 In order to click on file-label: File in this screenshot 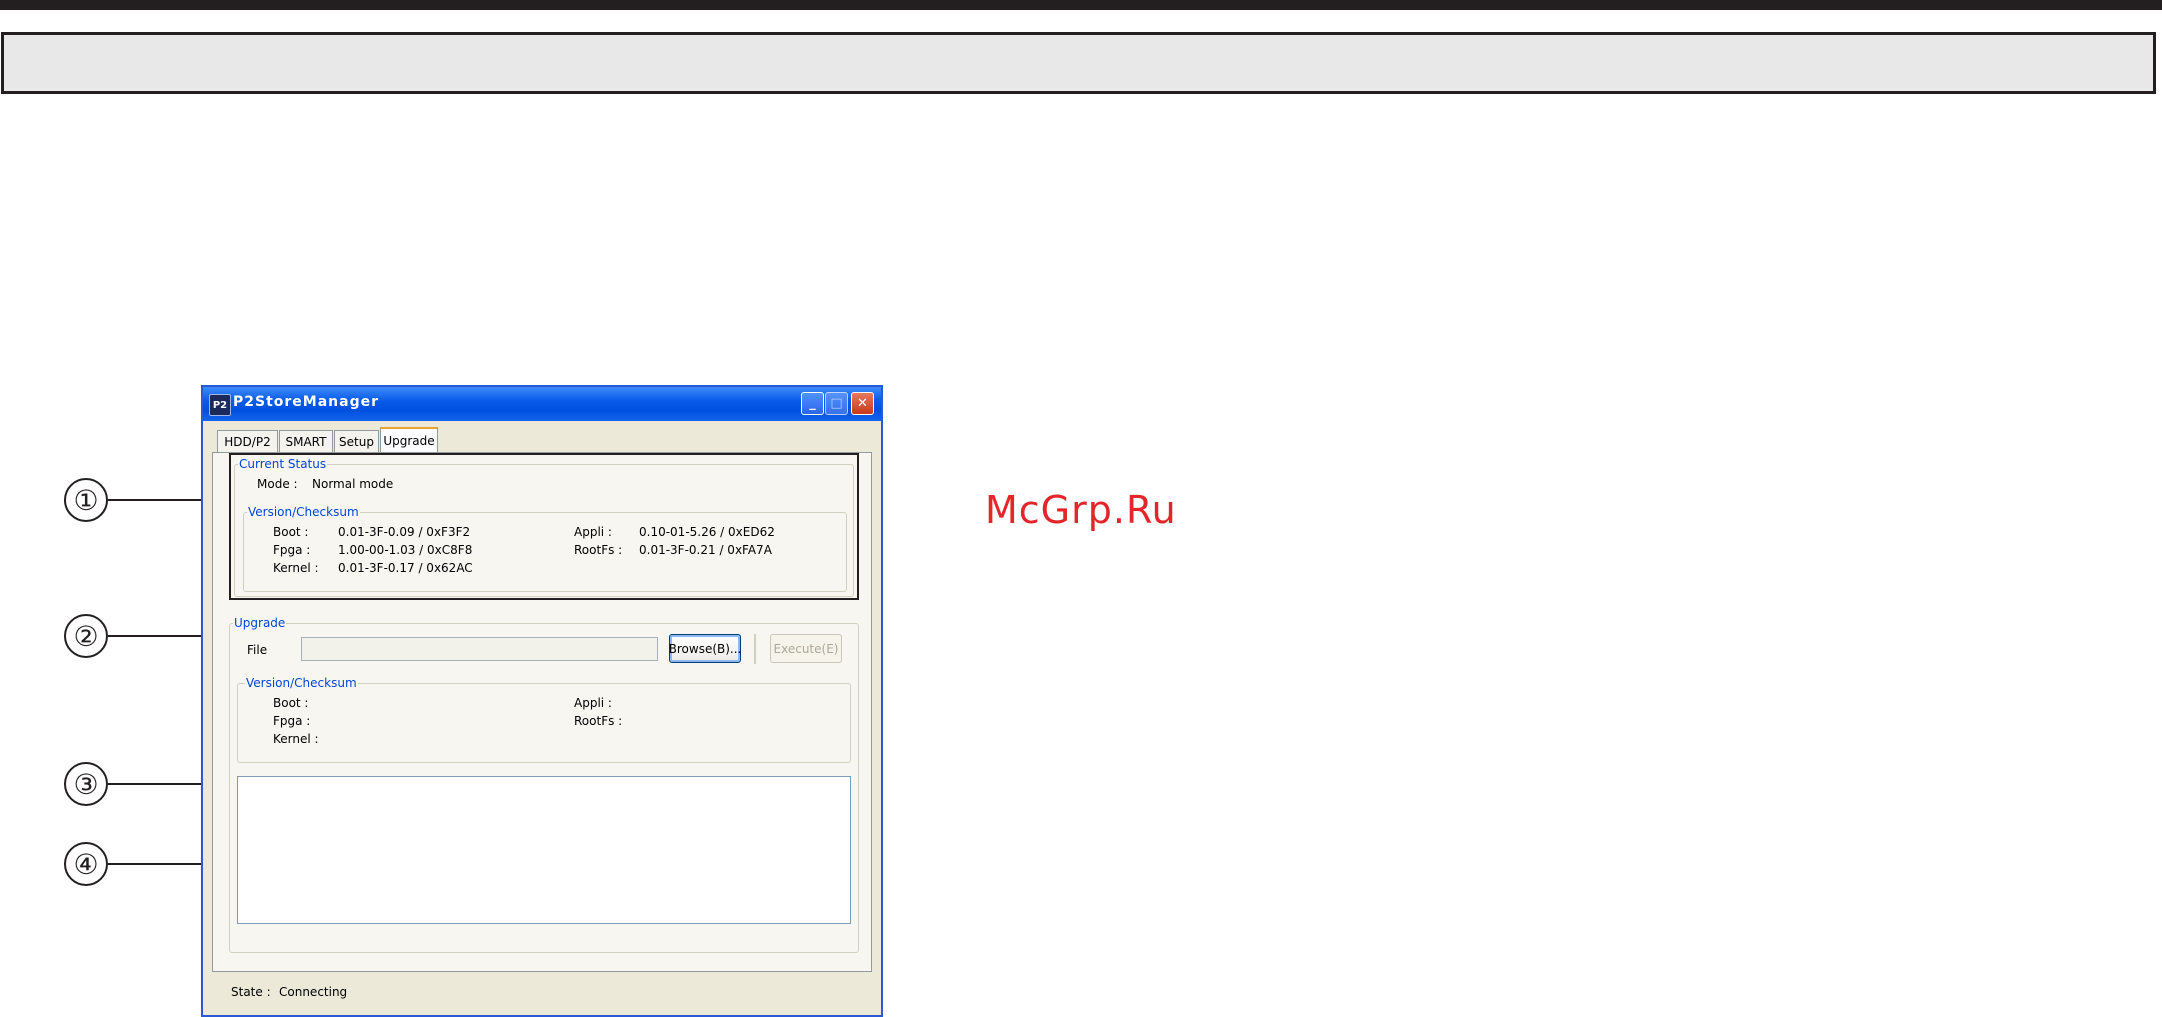, I will do `click(257, 650)`.